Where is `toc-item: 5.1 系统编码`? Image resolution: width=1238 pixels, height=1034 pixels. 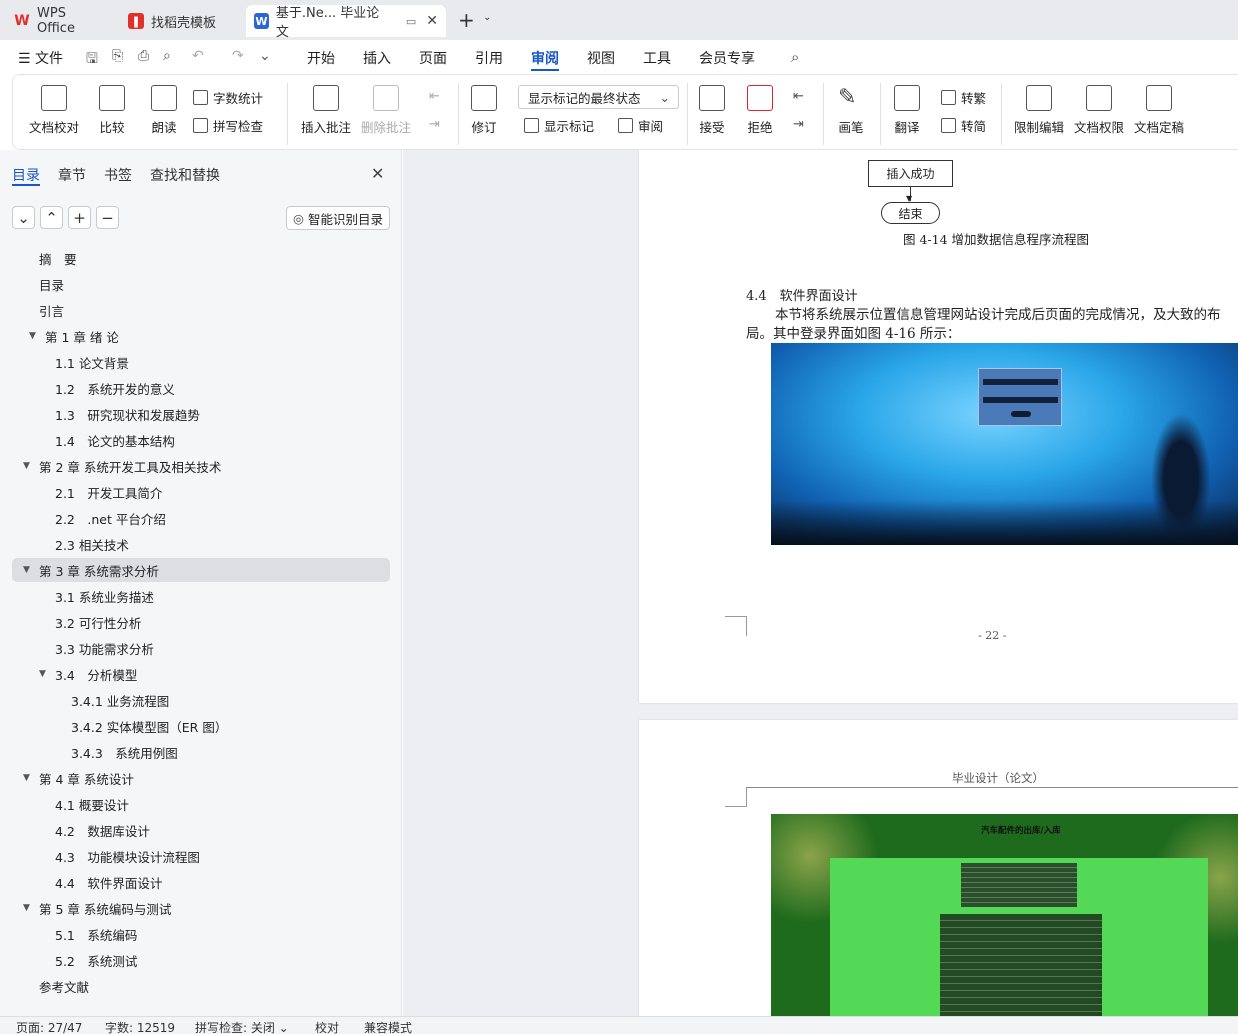
toc-item: 5.1 系统编码 is located at coordinates (201, 934).